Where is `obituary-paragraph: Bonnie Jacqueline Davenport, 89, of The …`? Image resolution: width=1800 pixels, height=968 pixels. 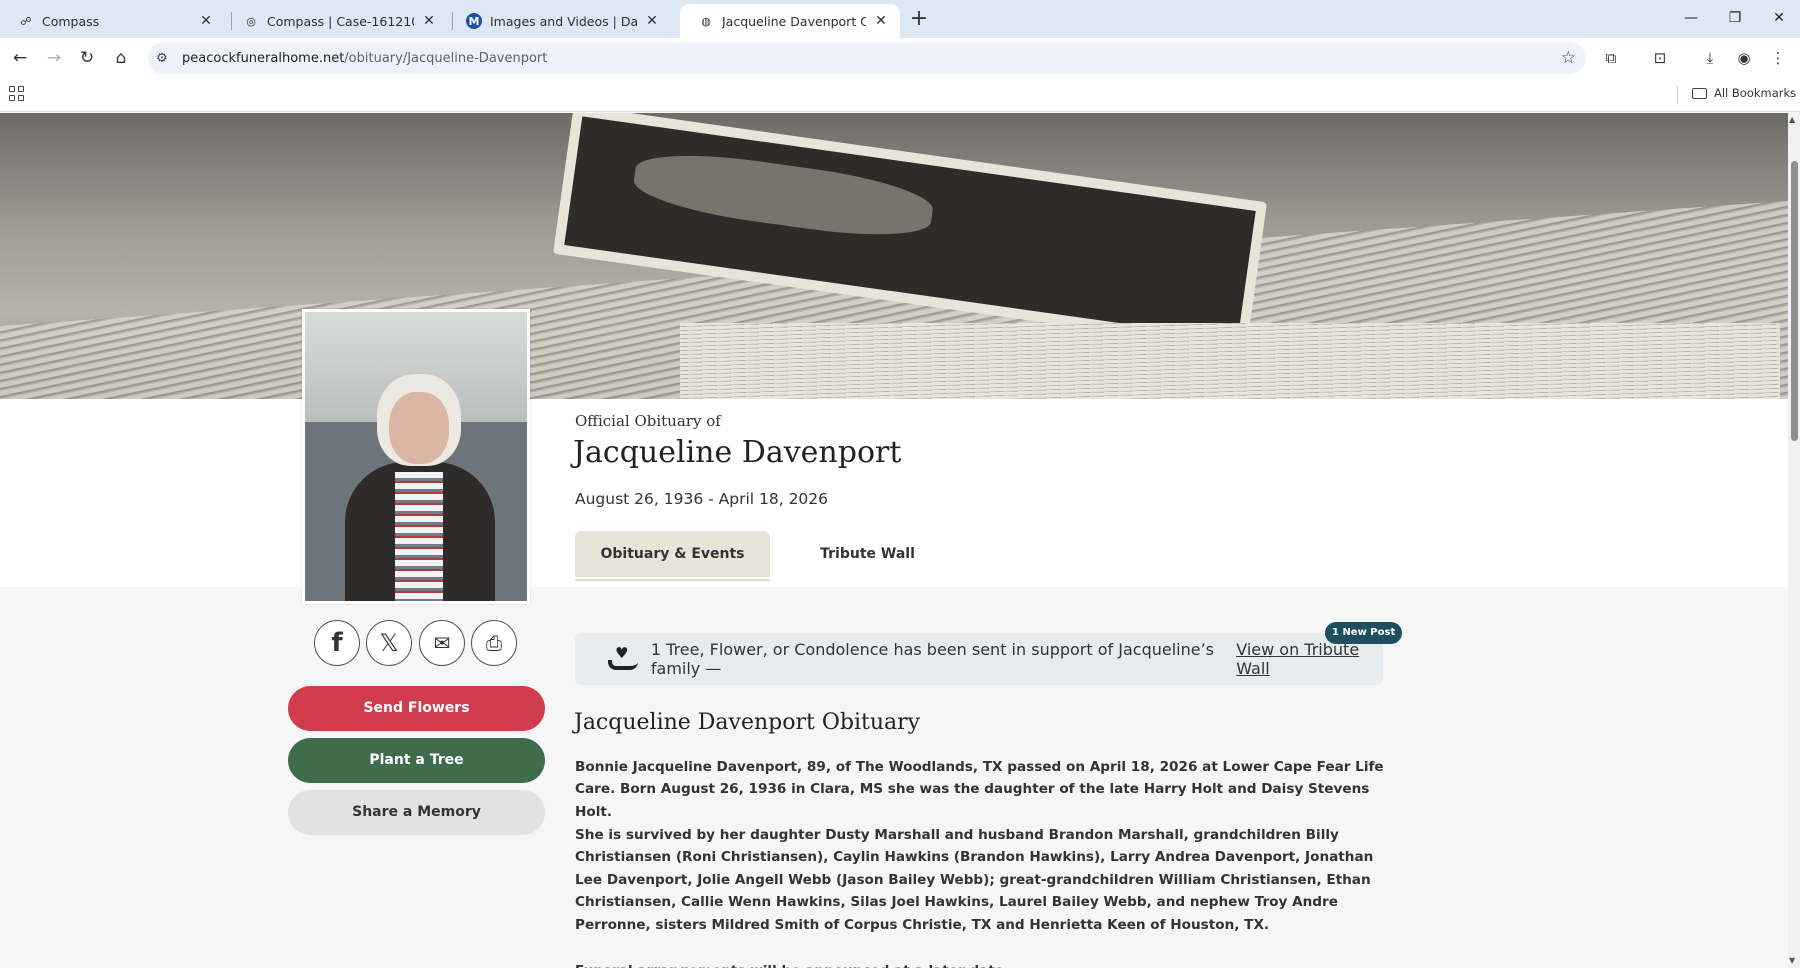
obituary-paragraph: Bonnie Jacqueline Davenport, 89, of The … is located at coordinates (979, 789).